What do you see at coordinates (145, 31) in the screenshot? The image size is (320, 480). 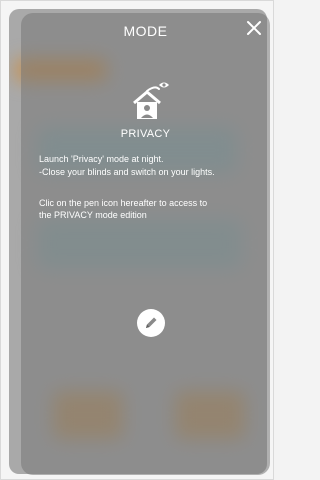 I see `modal-title: MODE` at bounding box center [145, 31].